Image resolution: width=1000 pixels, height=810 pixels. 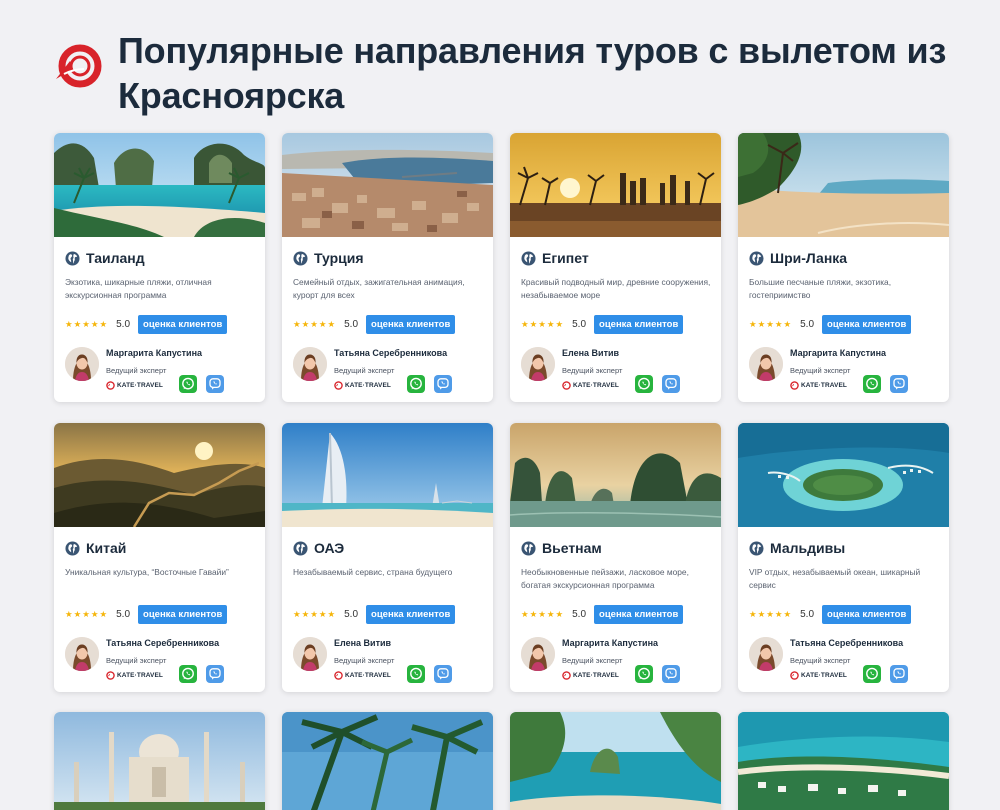 I want to click on country-name: Вьетнам, so click(x=572, y=548).